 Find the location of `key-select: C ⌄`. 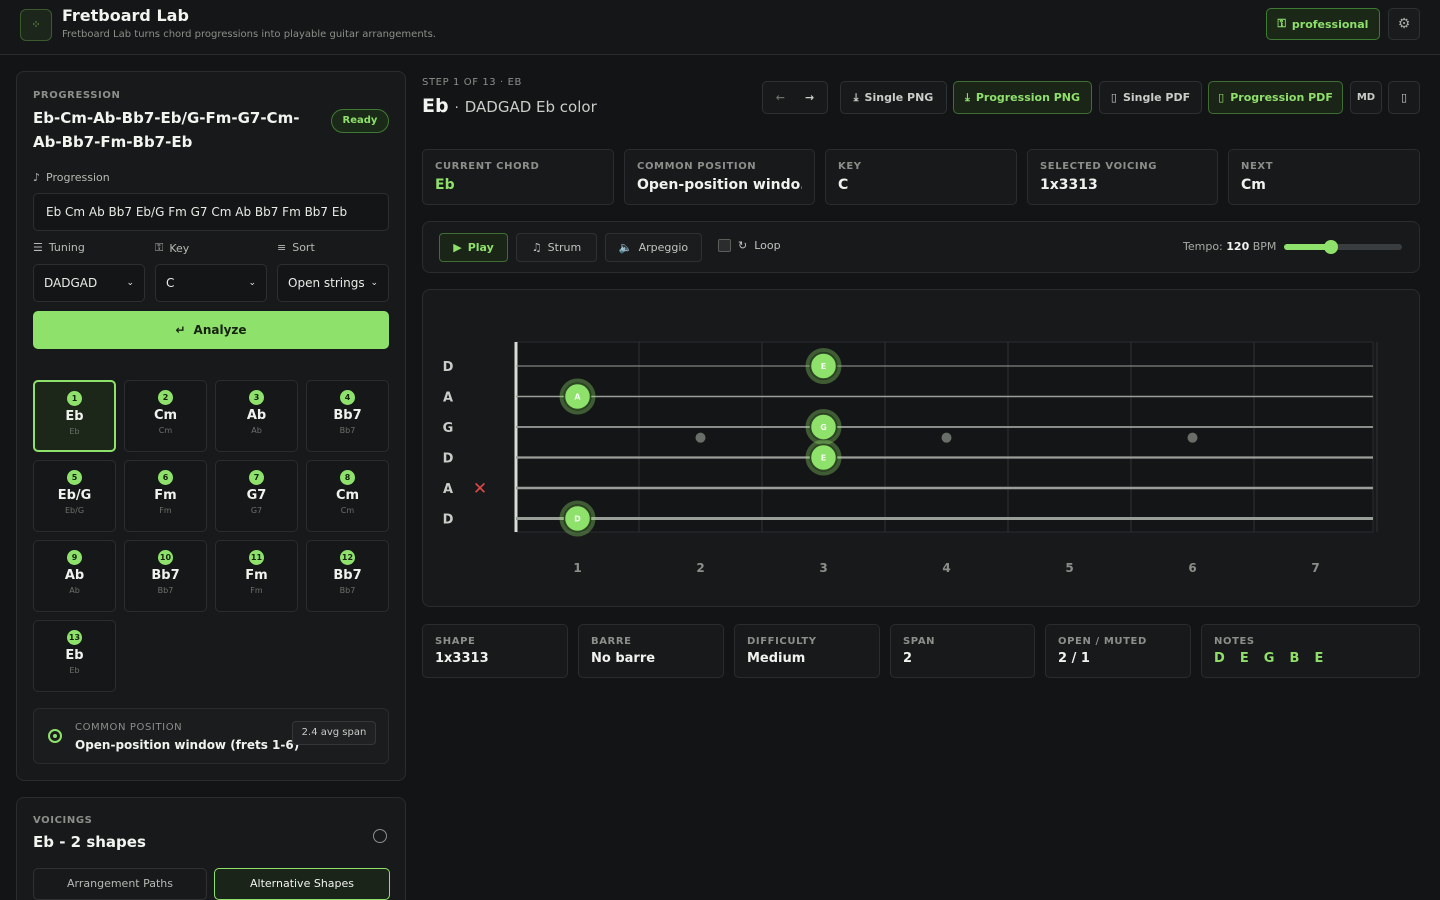

key-select: C ⌄ is located at coordinates (211, 283).